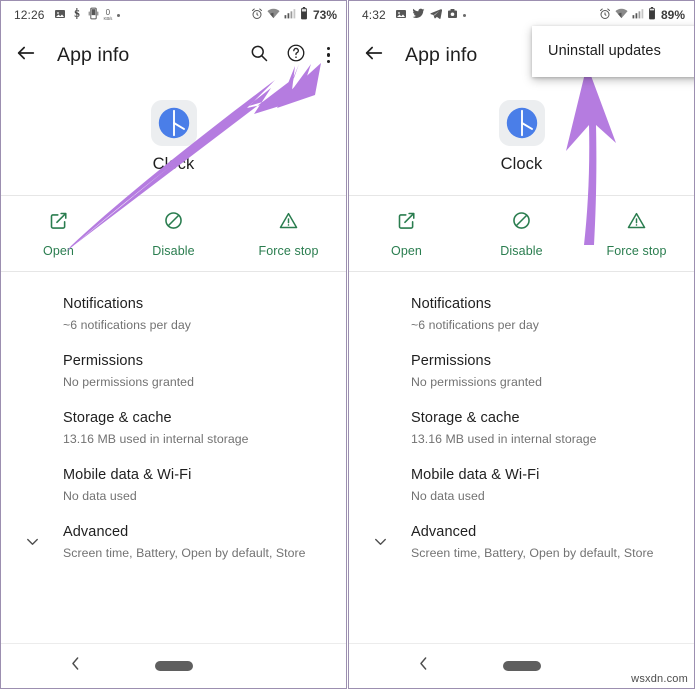 This screenshot has width=695, height=689. Describe the element at coordinates (430, 15) in the screenshot. I see `status-bar-notification-icons` at that location.